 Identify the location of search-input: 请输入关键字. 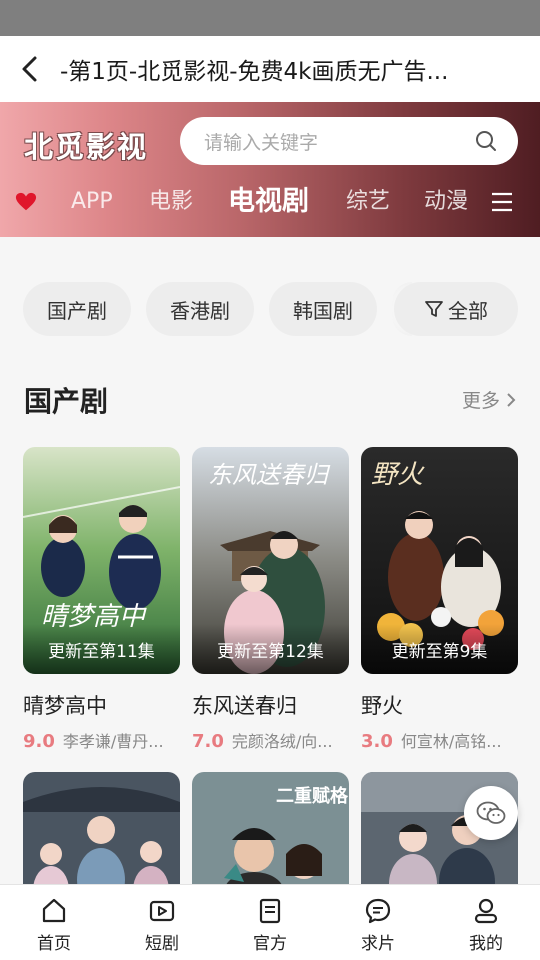
(349, 141).